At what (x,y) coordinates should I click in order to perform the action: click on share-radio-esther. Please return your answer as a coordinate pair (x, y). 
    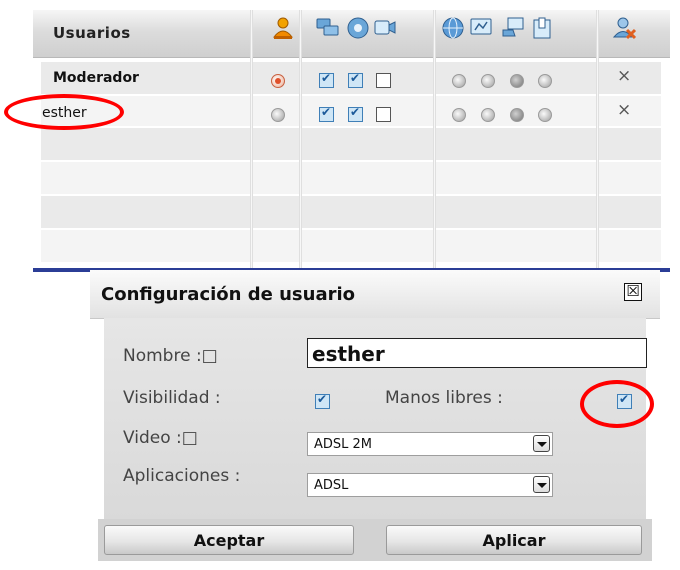
    Looking at the image, I should click on (517, 115).